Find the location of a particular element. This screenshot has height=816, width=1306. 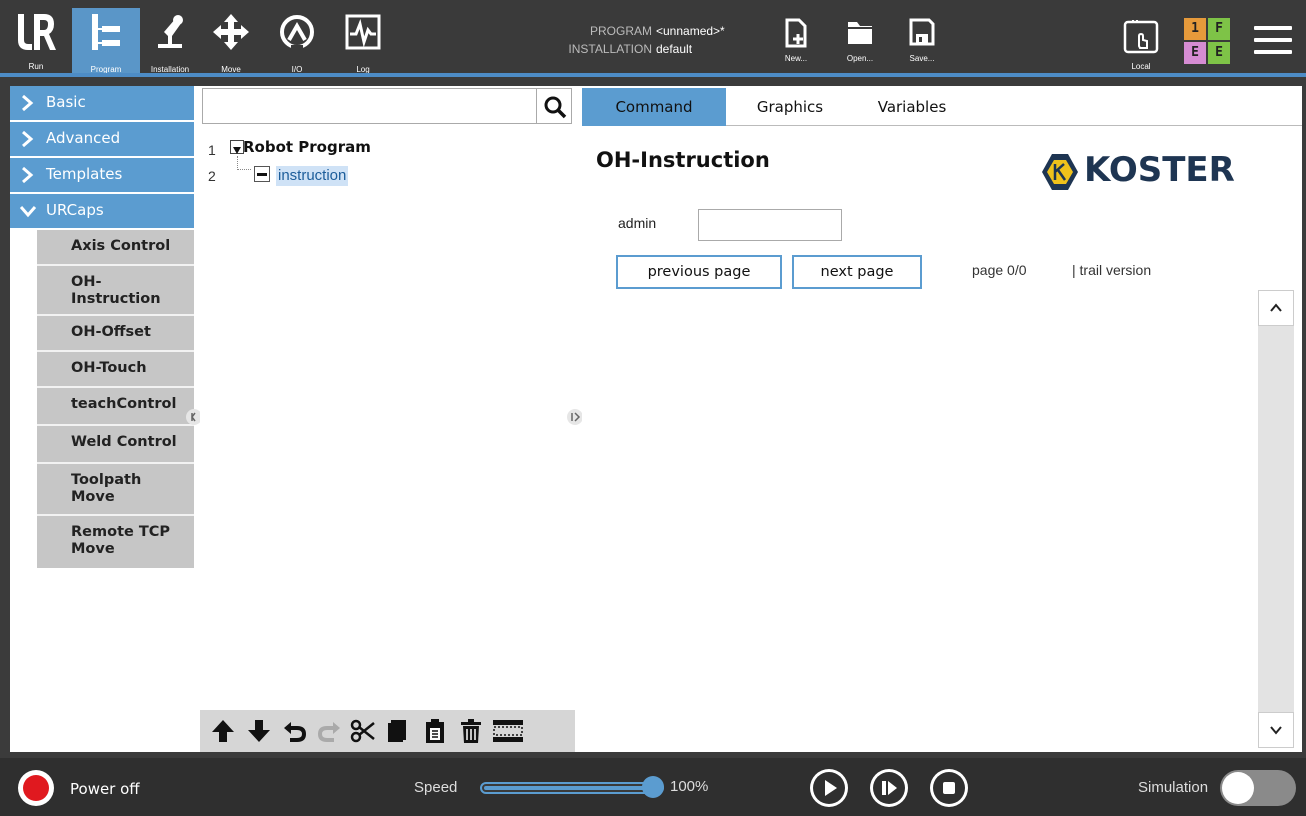

tree-line-number: 2 is located at coordinates (212, 176).